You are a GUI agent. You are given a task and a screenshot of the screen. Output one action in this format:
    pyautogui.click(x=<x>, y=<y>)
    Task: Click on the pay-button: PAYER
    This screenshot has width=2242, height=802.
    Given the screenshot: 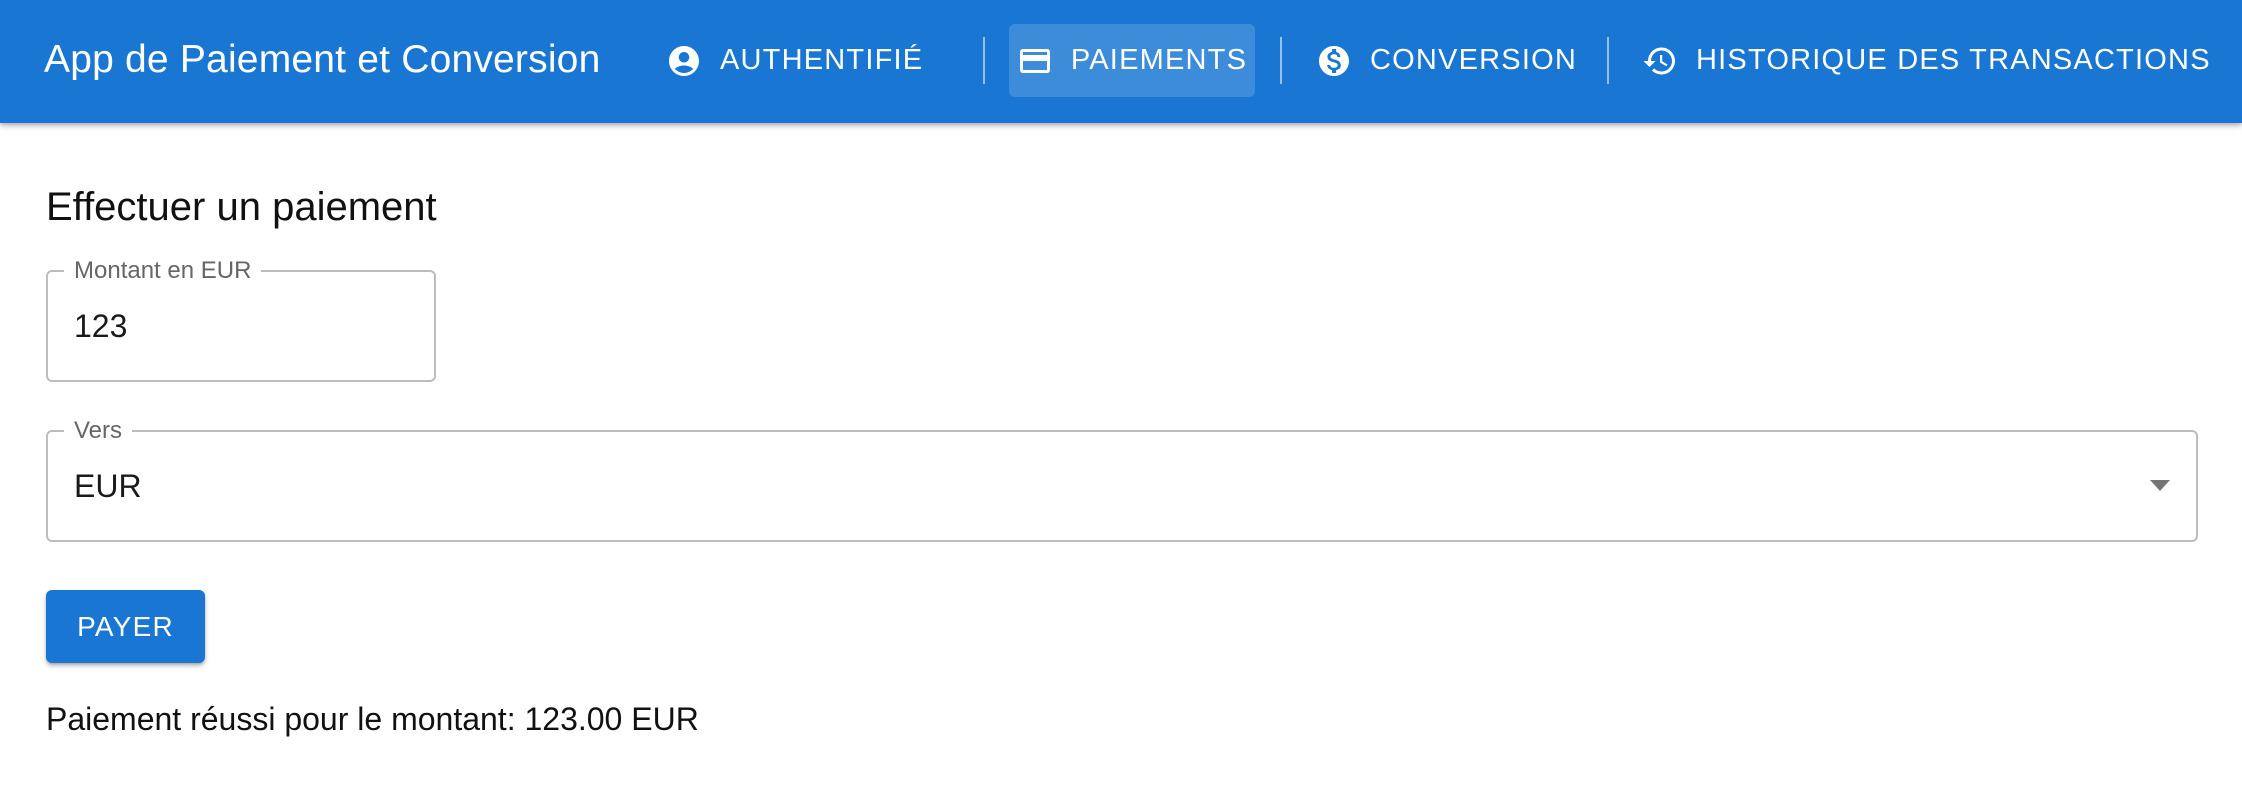 What is the action you would take?
    pyautogui.click(x=125, y=626)
    